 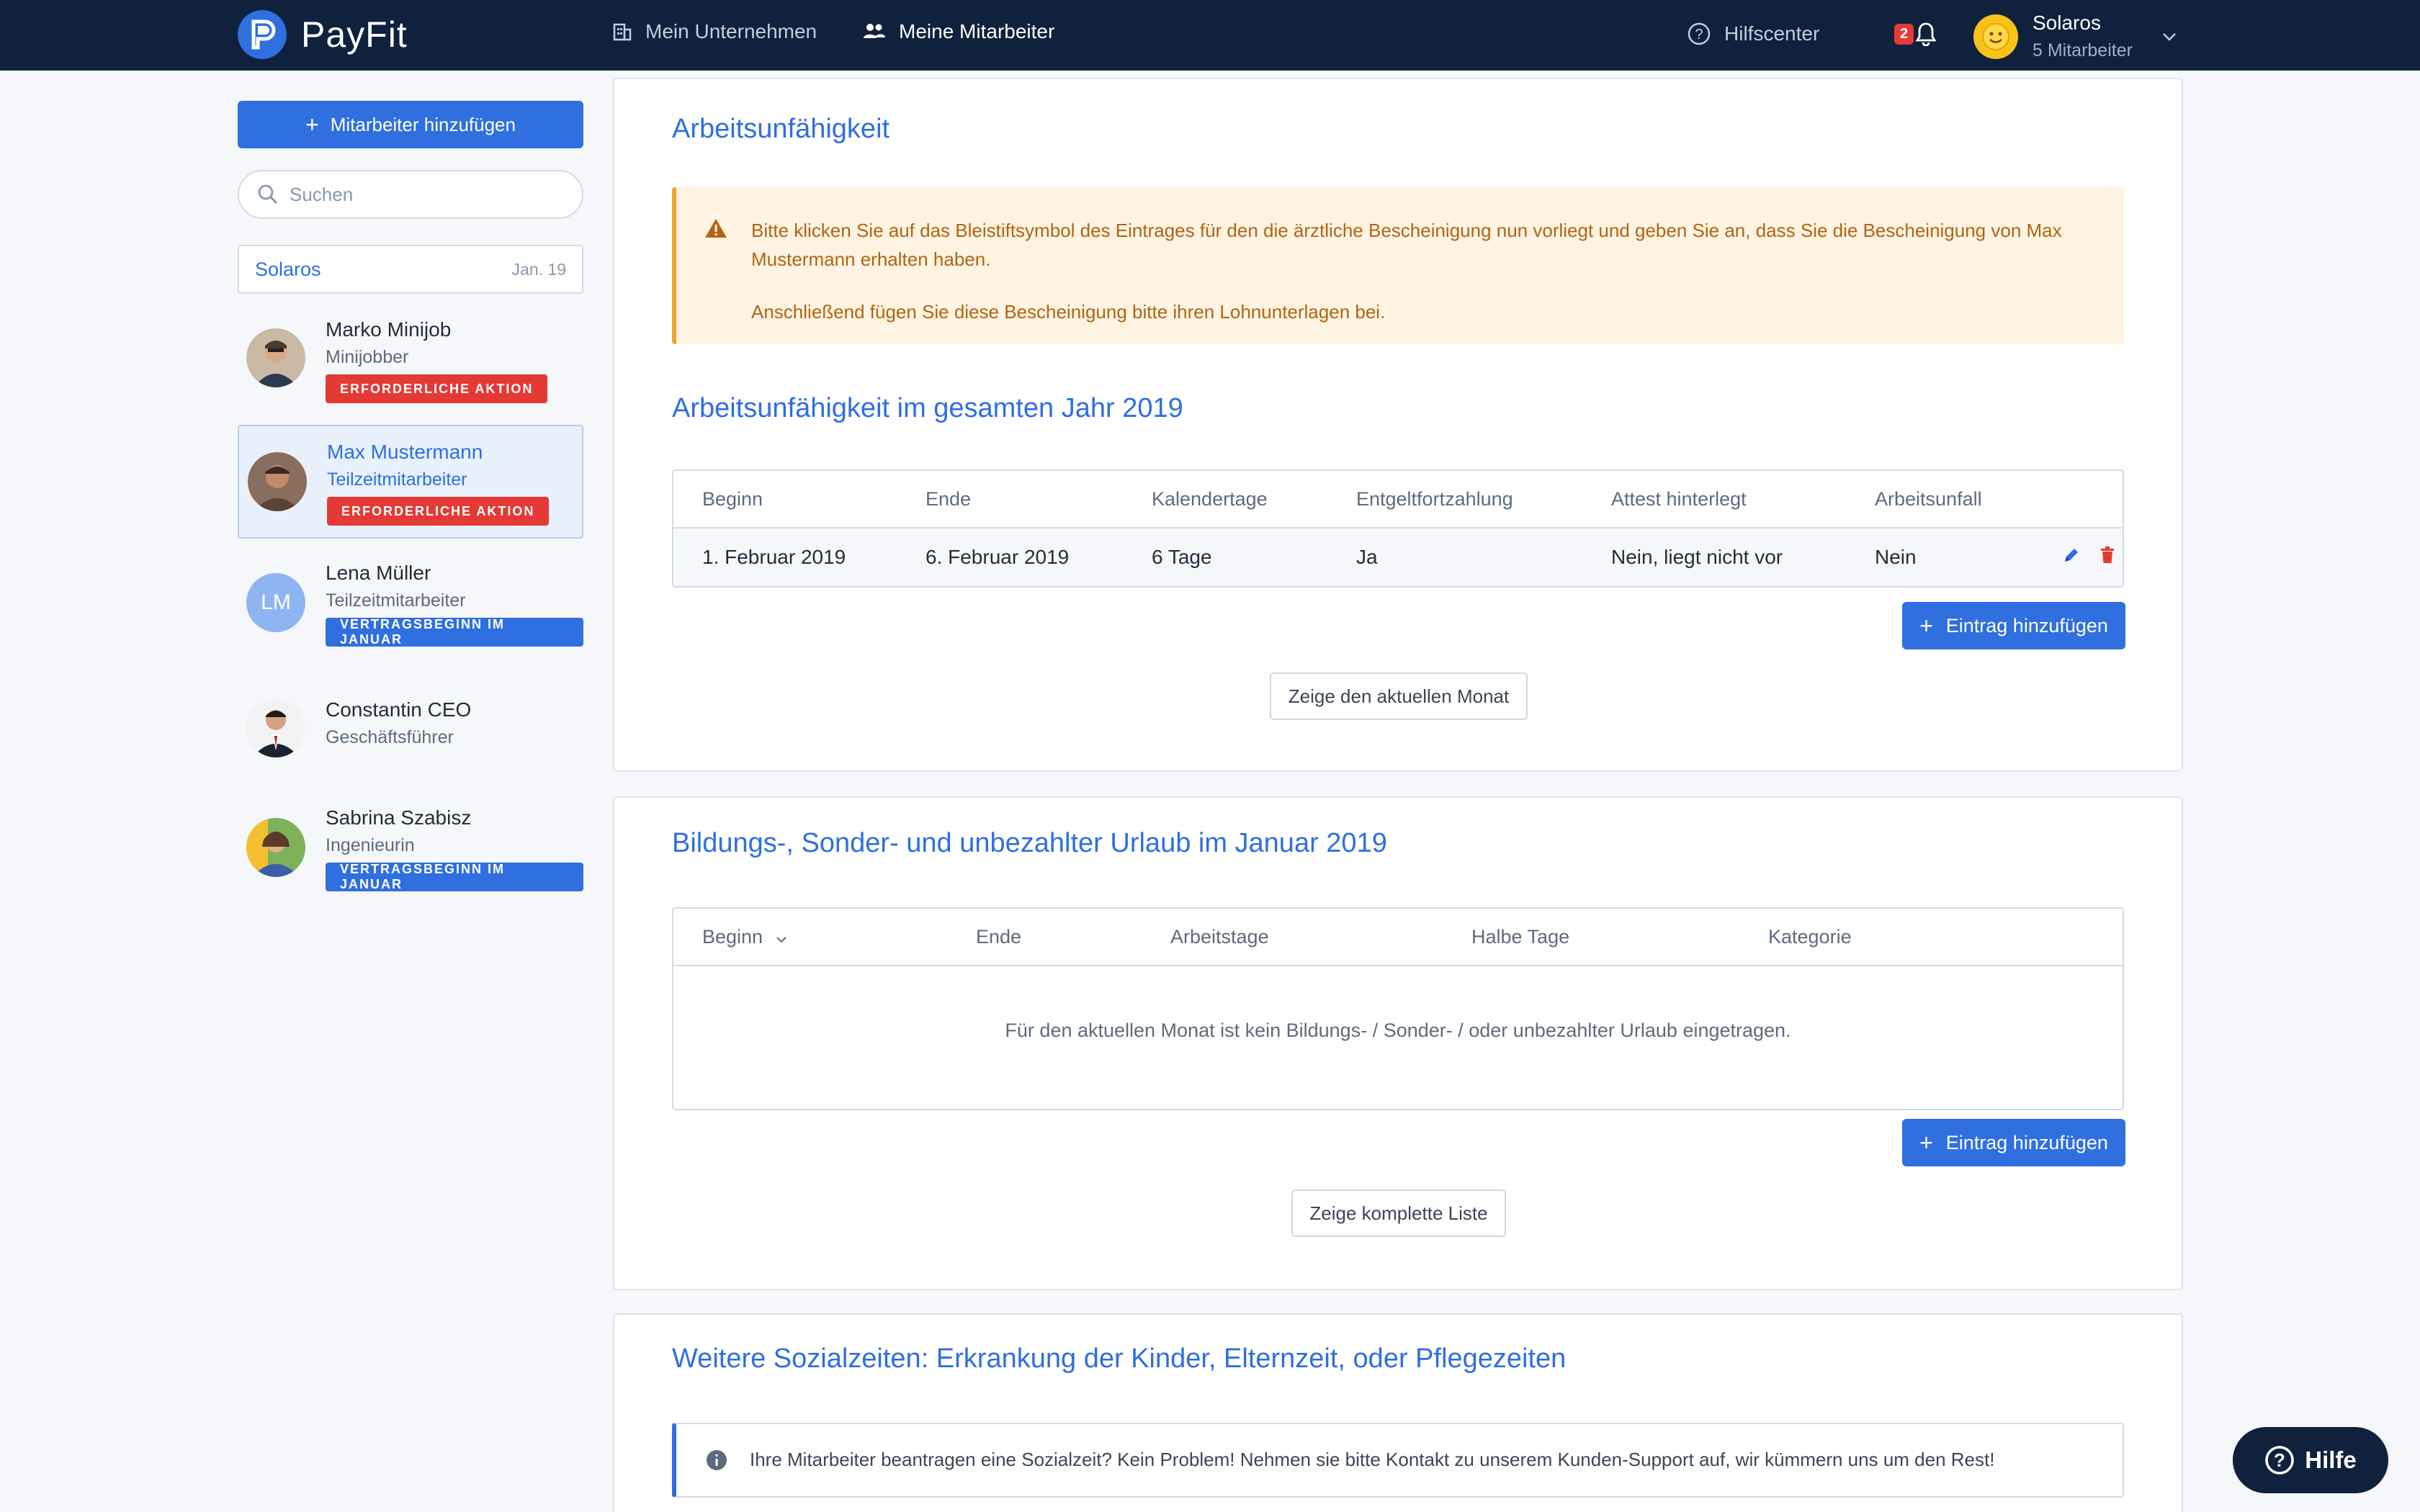 I want to click on incapacity-title: Arbeitsunfähigkeit, so click(x=781, y=129).